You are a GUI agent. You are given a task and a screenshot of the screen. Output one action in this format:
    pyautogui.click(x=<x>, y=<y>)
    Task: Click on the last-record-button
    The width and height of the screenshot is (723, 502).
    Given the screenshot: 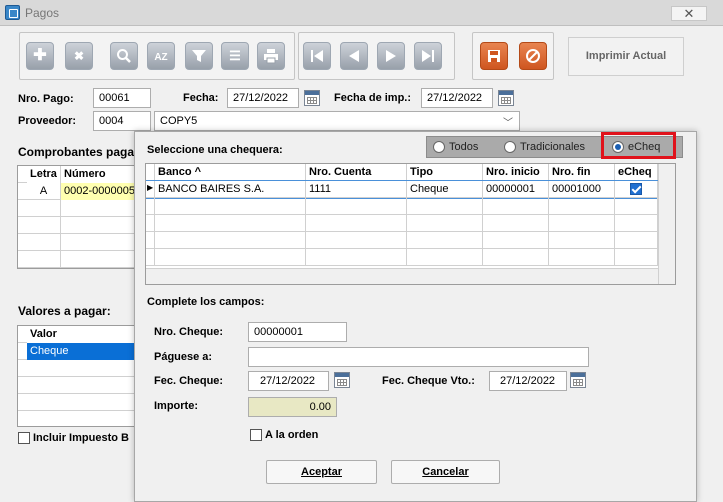 What is the action you would take?
    pyautogui.click(x=428, y=56)
    